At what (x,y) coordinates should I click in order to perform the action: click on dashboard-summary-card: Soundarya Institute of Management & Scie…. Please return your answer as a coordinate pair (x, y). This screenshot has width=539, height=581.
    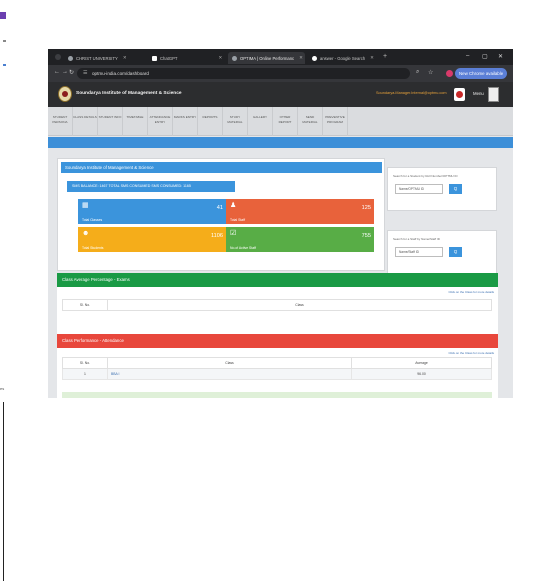
    Looking at the image, I should click on (221, 214).